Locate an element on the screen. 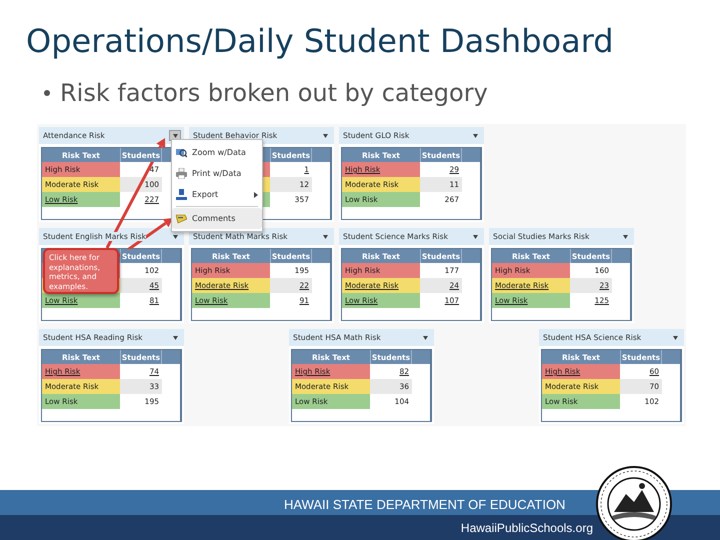 The image size is (720, 540). menu-item: Comments is located at coordinates (217, 218).